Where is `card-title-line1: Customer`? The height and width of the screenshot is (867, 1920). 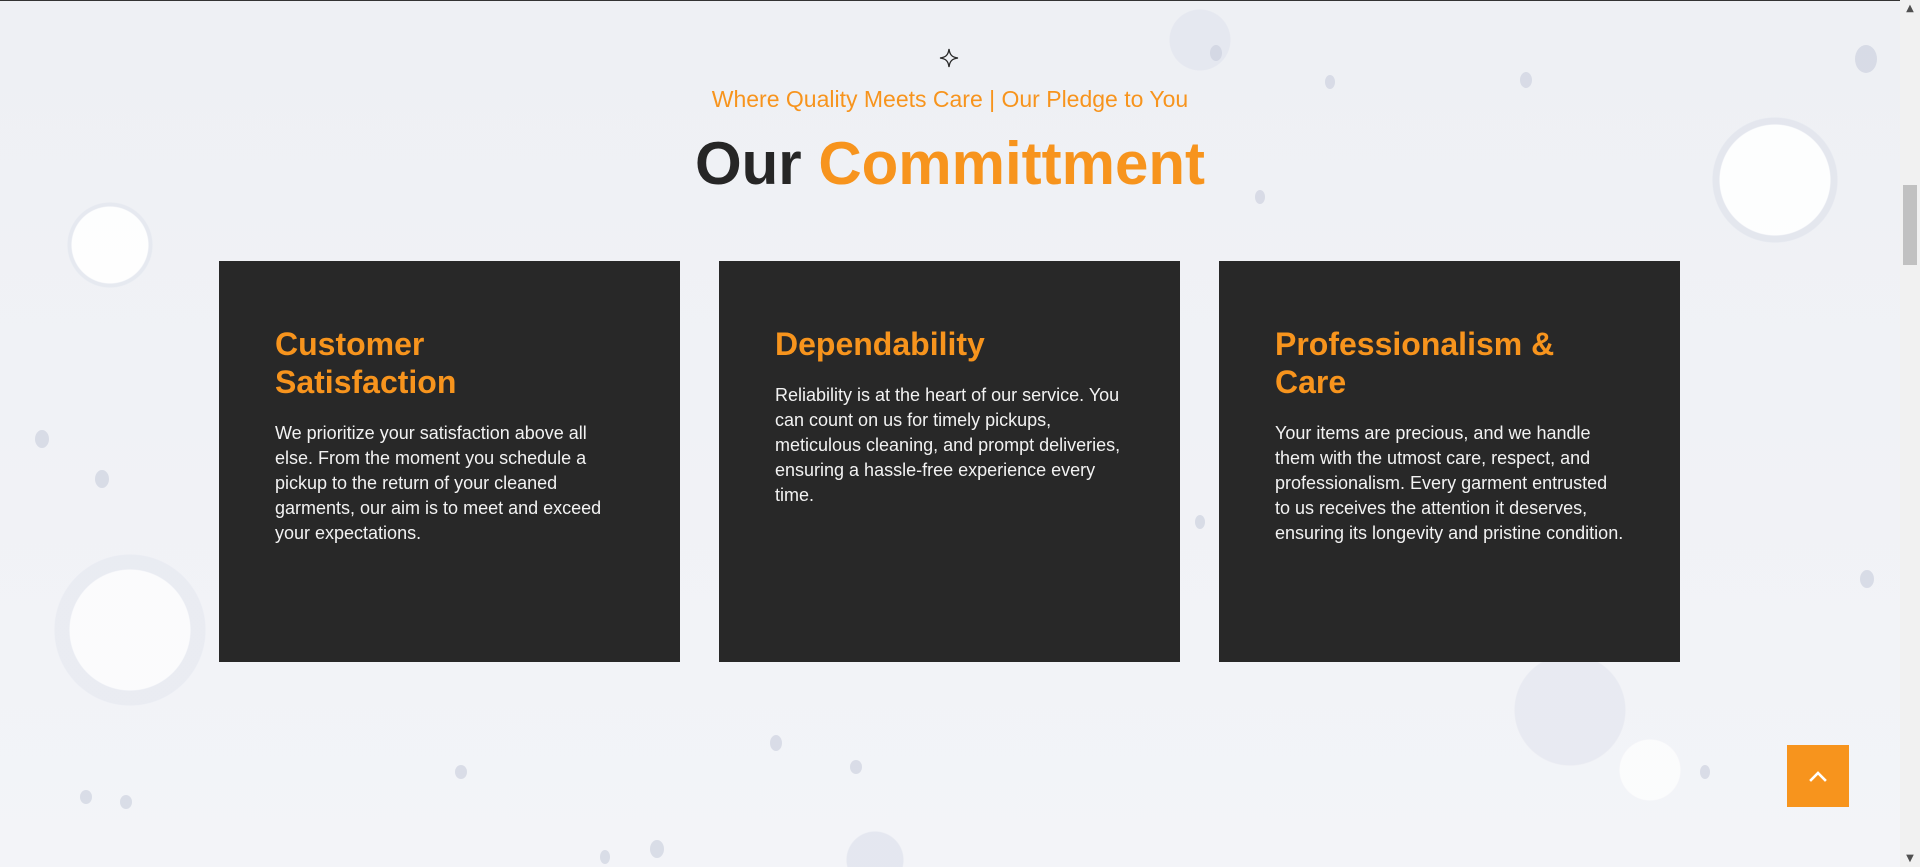
card-title-line1: Customer is located at coordinates (350, 344).